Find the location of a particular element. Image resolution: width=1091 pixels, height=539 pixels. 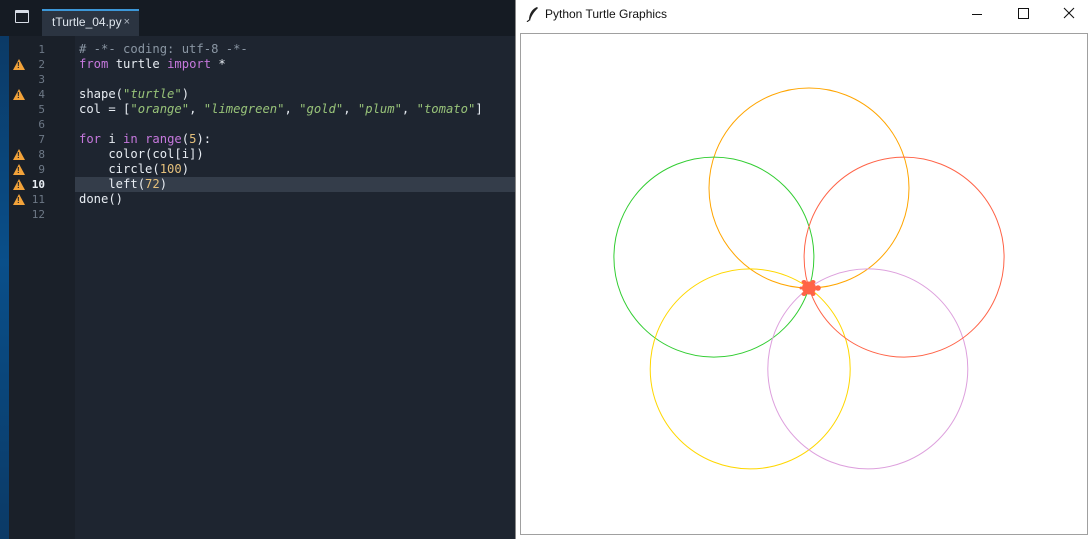

circle-orange is located at coordinates (809, 188).